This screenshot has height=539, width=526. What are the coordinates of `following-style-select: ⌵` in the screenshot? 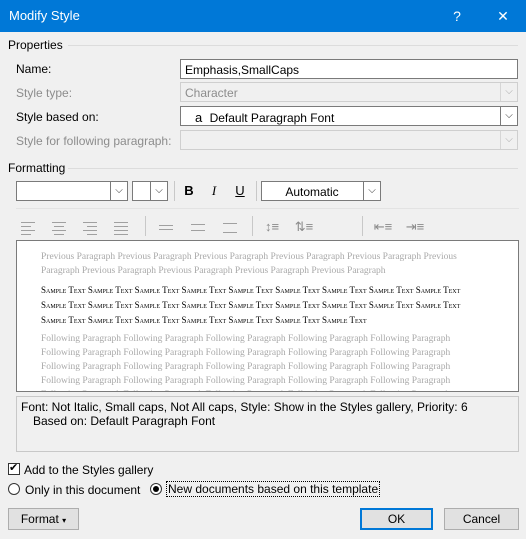 It's located at (349, 140).